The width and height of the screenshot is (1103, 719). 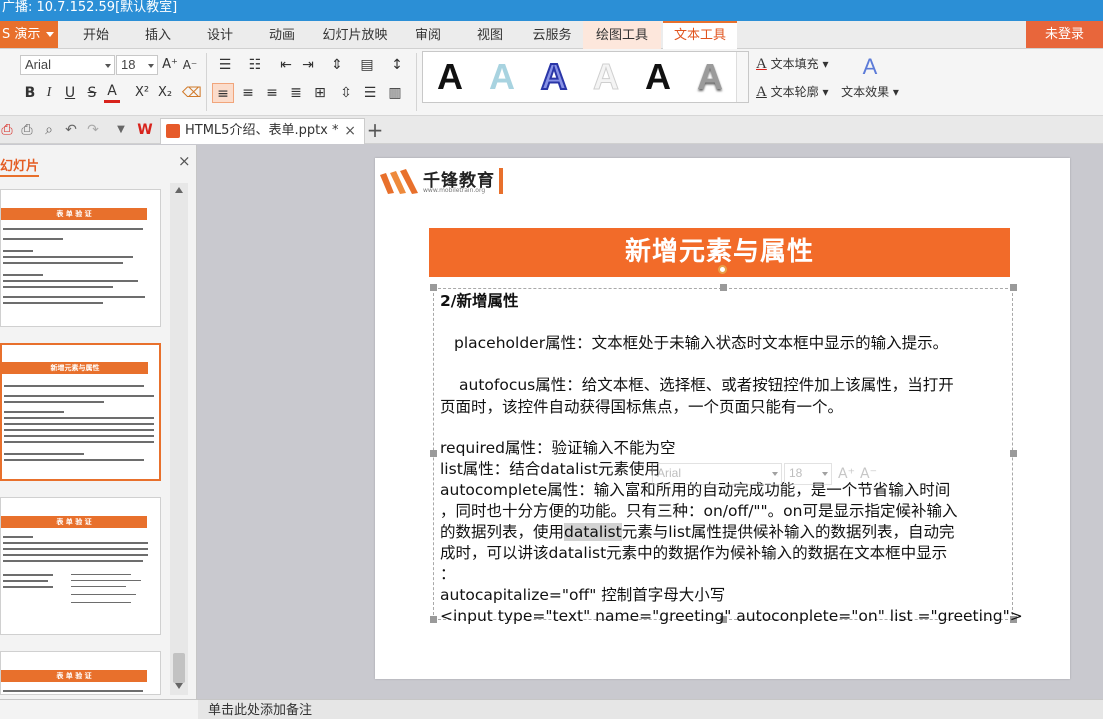 What do you see at coordinates (808, 474) in the screenshot?
I see `mini-size-select: 18` at bounding box center [808, 474].